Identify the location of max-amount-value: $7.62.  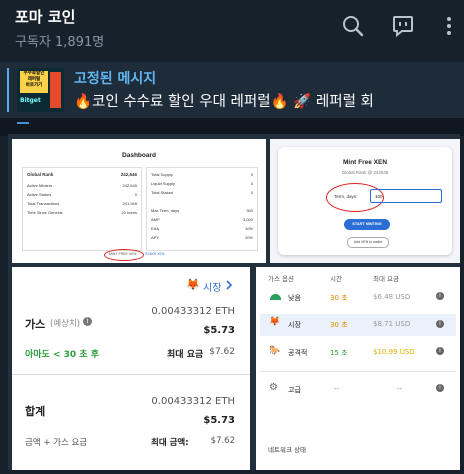
(222, 441).